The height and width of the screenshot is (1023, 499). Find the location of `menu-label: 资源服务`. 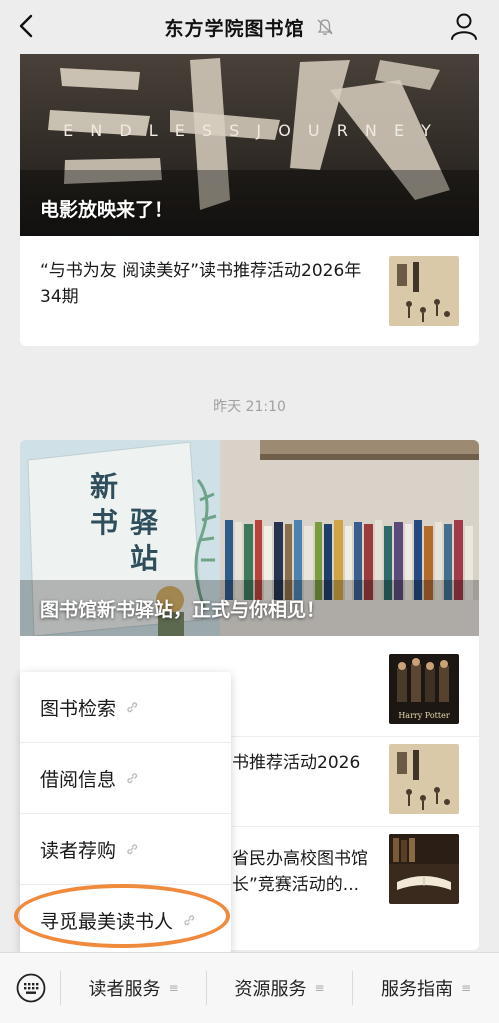

menu-label: 资源服务 is located at coordinates (270, 989).